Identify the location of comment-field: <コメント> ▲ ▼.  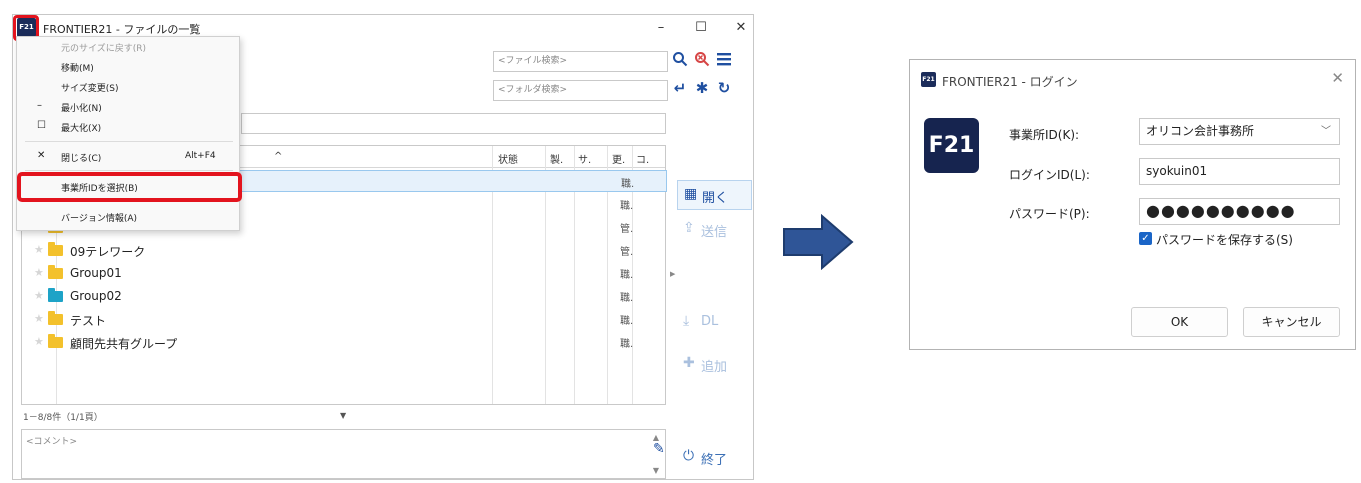
(343, 454).